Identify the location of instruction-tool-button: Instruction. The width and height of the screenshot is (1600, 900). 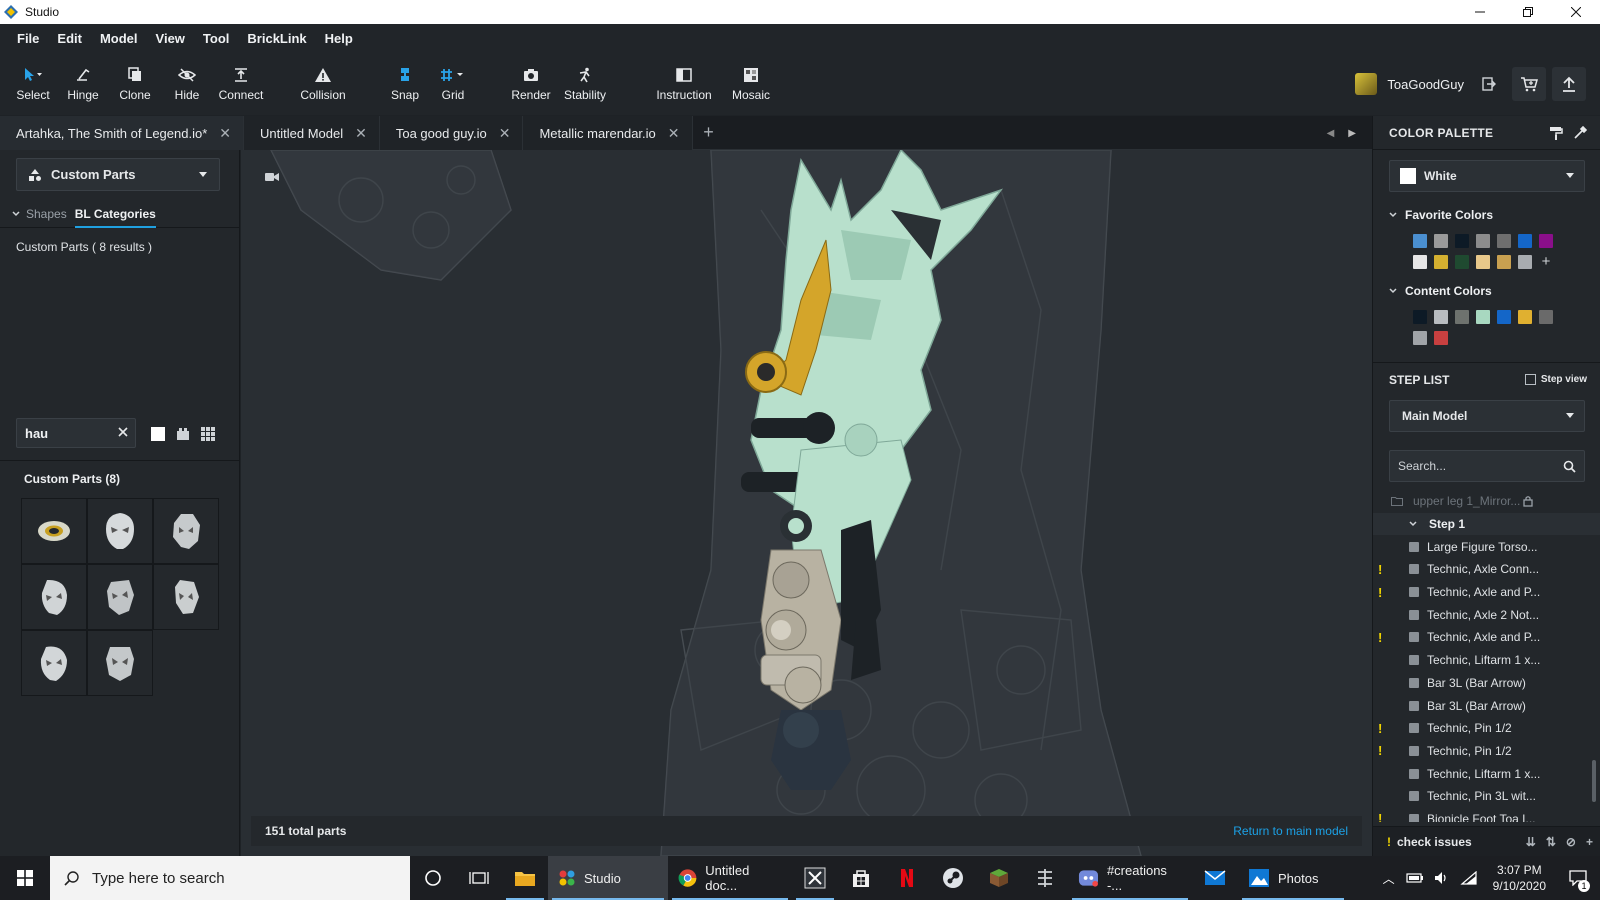
(684, 83).